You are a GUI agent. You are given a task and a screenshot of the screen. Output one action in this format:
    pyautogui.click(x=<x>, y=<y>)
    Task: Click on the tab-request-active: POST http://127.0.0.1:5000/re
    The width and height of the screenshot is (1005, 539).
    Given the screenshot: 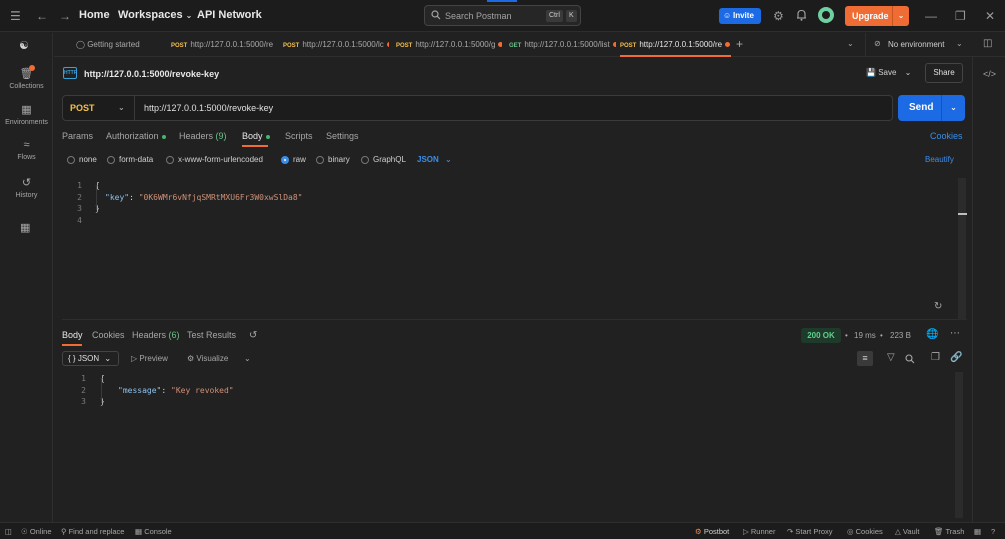 What is the action you would take?
    pyautogui.click(x=675, y=45)
    